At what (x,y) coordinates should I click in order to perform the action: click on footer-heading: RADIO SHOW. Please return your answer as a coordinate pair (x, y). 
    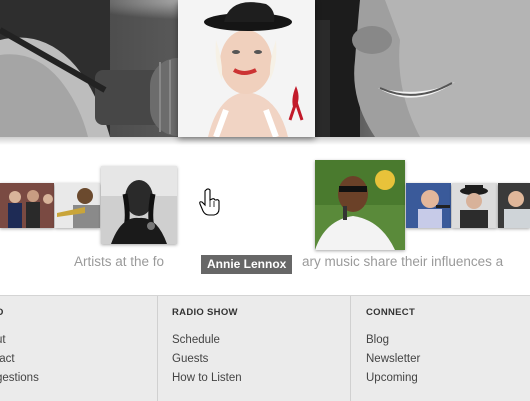
    Looking at the image, I should click on (205, 312).